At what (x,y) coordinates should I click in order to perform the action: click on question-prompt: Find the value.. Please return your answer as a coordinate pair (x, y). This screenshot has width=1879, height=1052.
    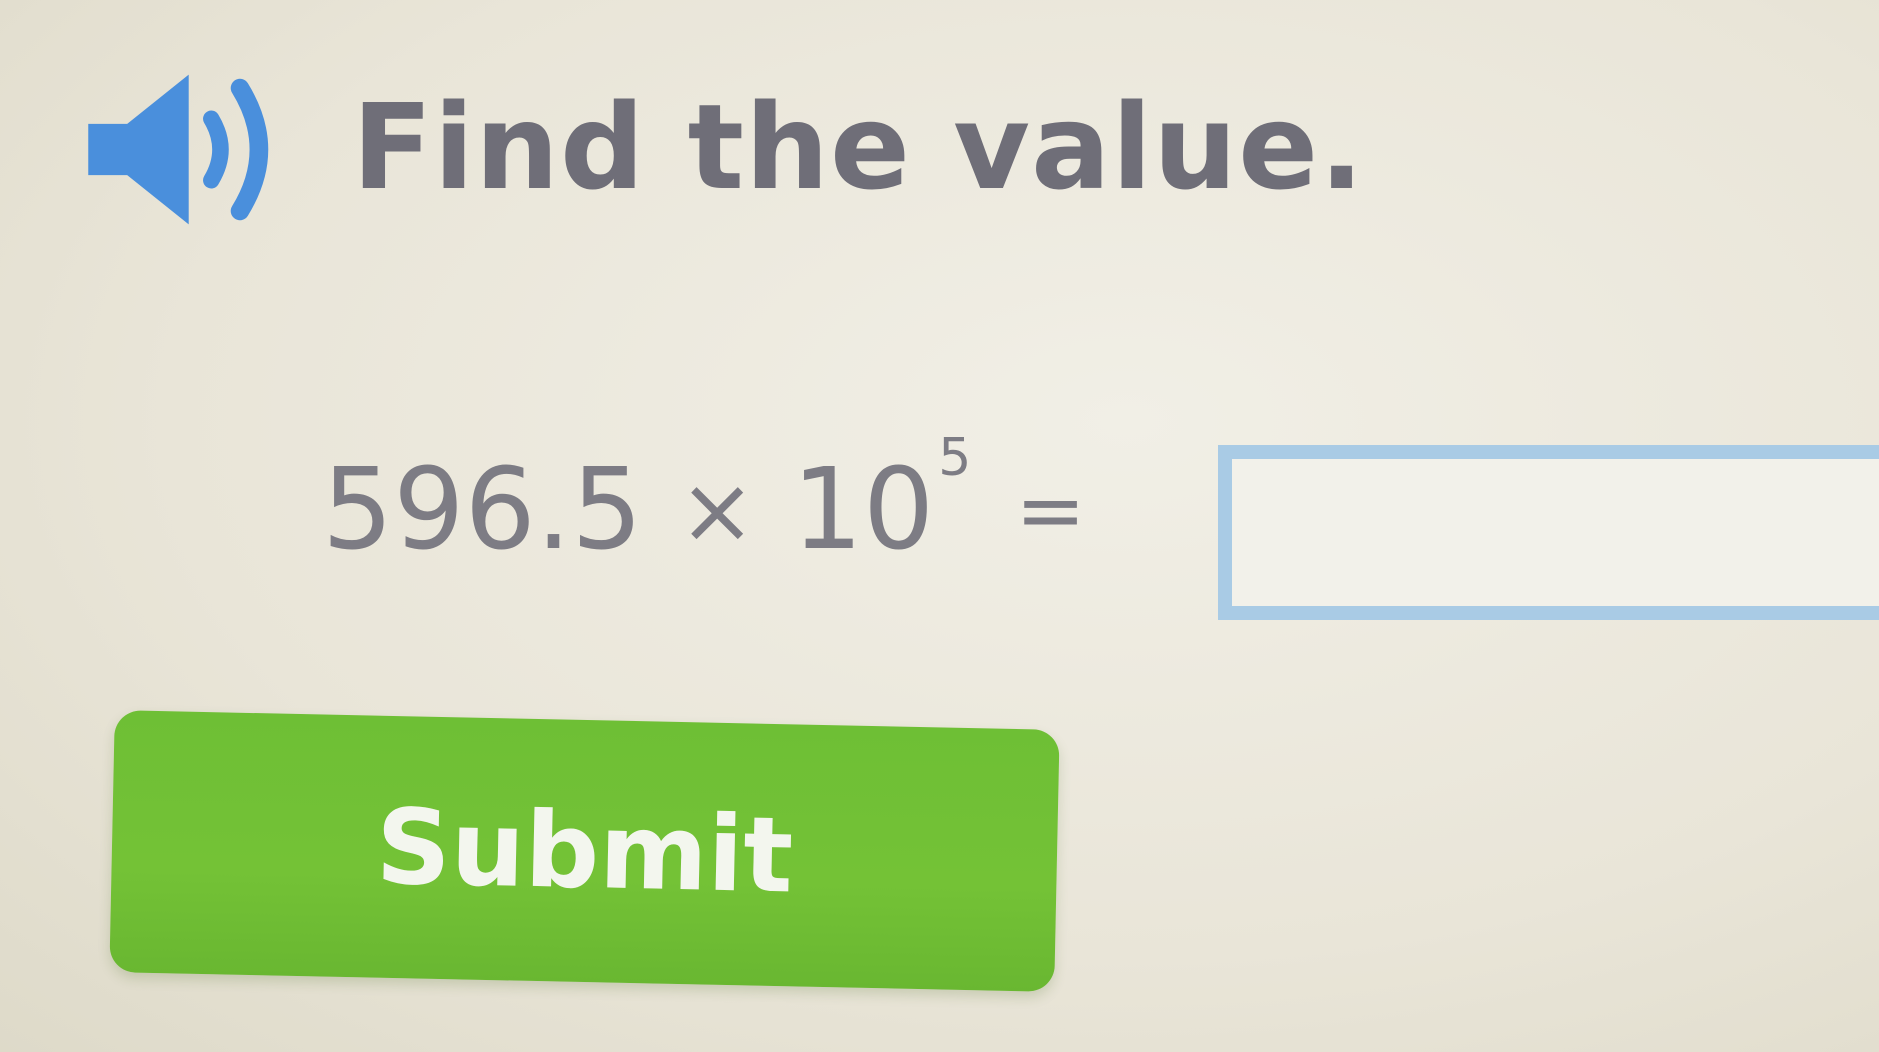
    Looking at the image, I should click on (858, 147).